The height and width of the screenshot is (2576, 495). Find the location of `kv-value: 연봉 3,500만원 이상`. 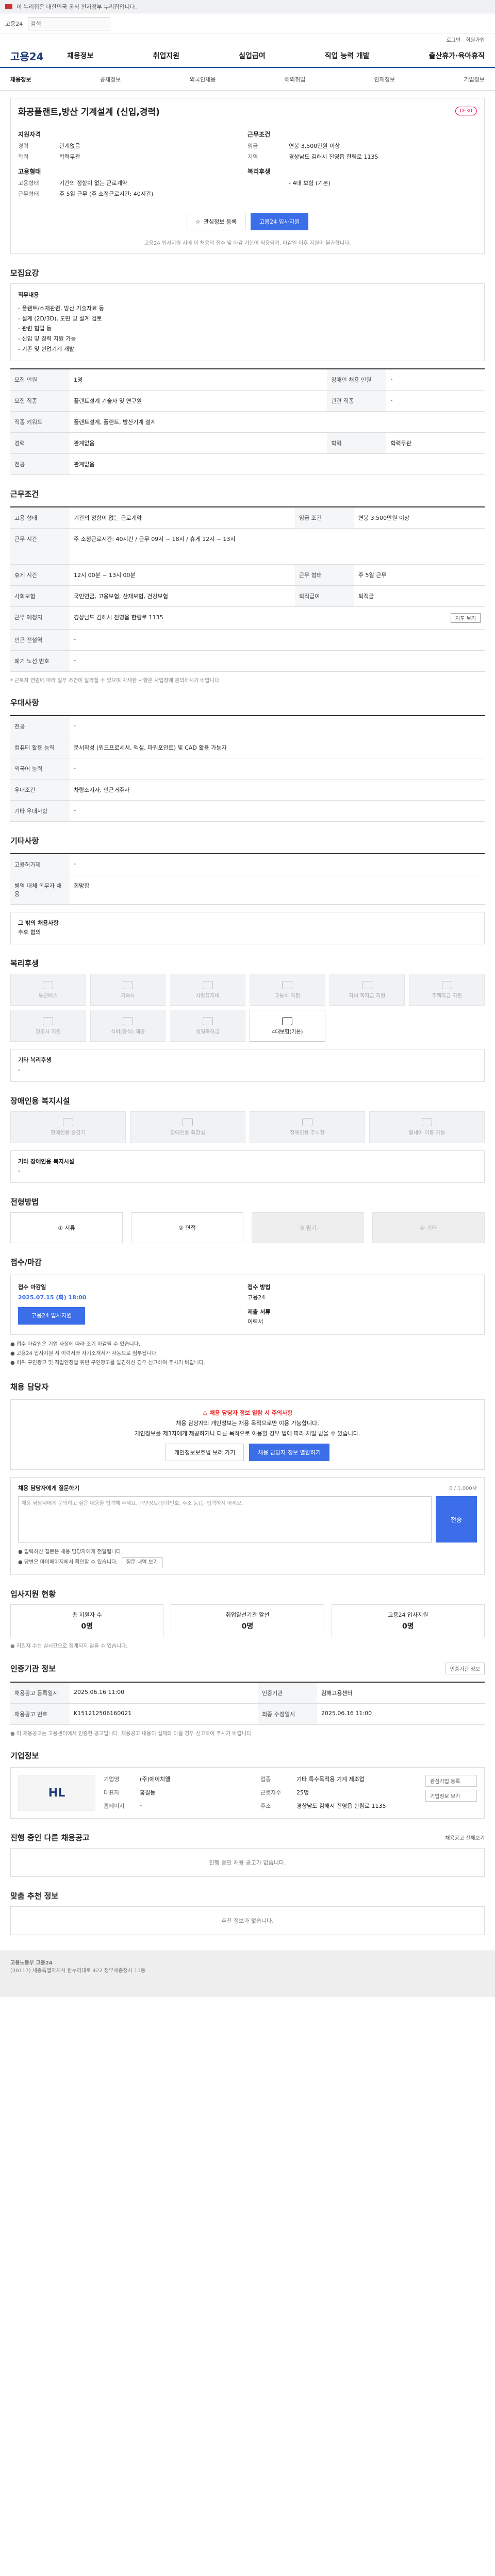

kv-value: 연봉 3,500만원 이상 is located at coordinates (314, 146).